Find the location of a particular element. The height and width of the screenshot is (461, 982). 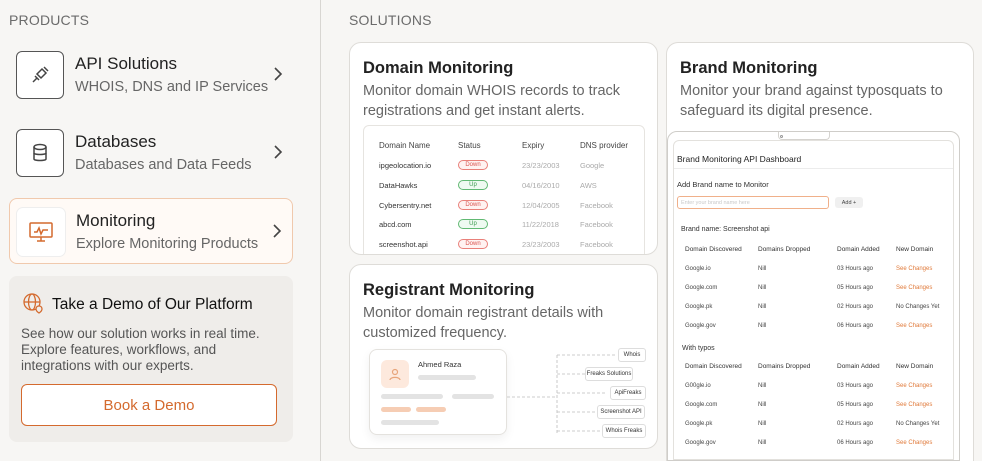

globe-pin-icon is located at coordinates (33, 303).